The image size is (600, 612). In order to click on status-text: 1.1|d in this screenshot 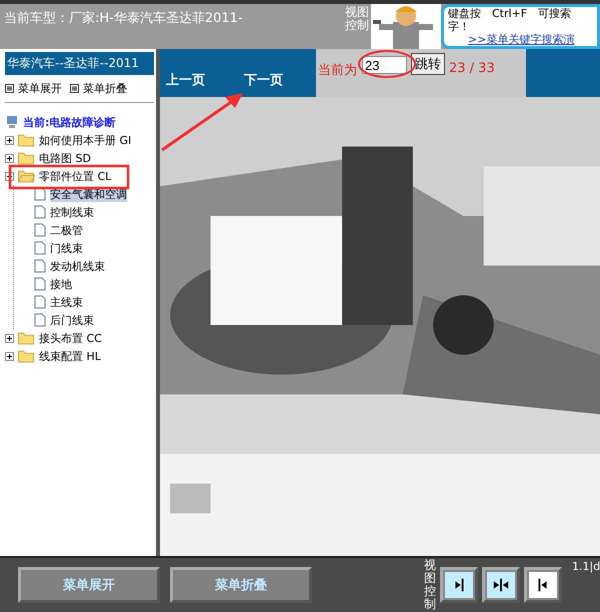, I will do `click(586, 566)`.